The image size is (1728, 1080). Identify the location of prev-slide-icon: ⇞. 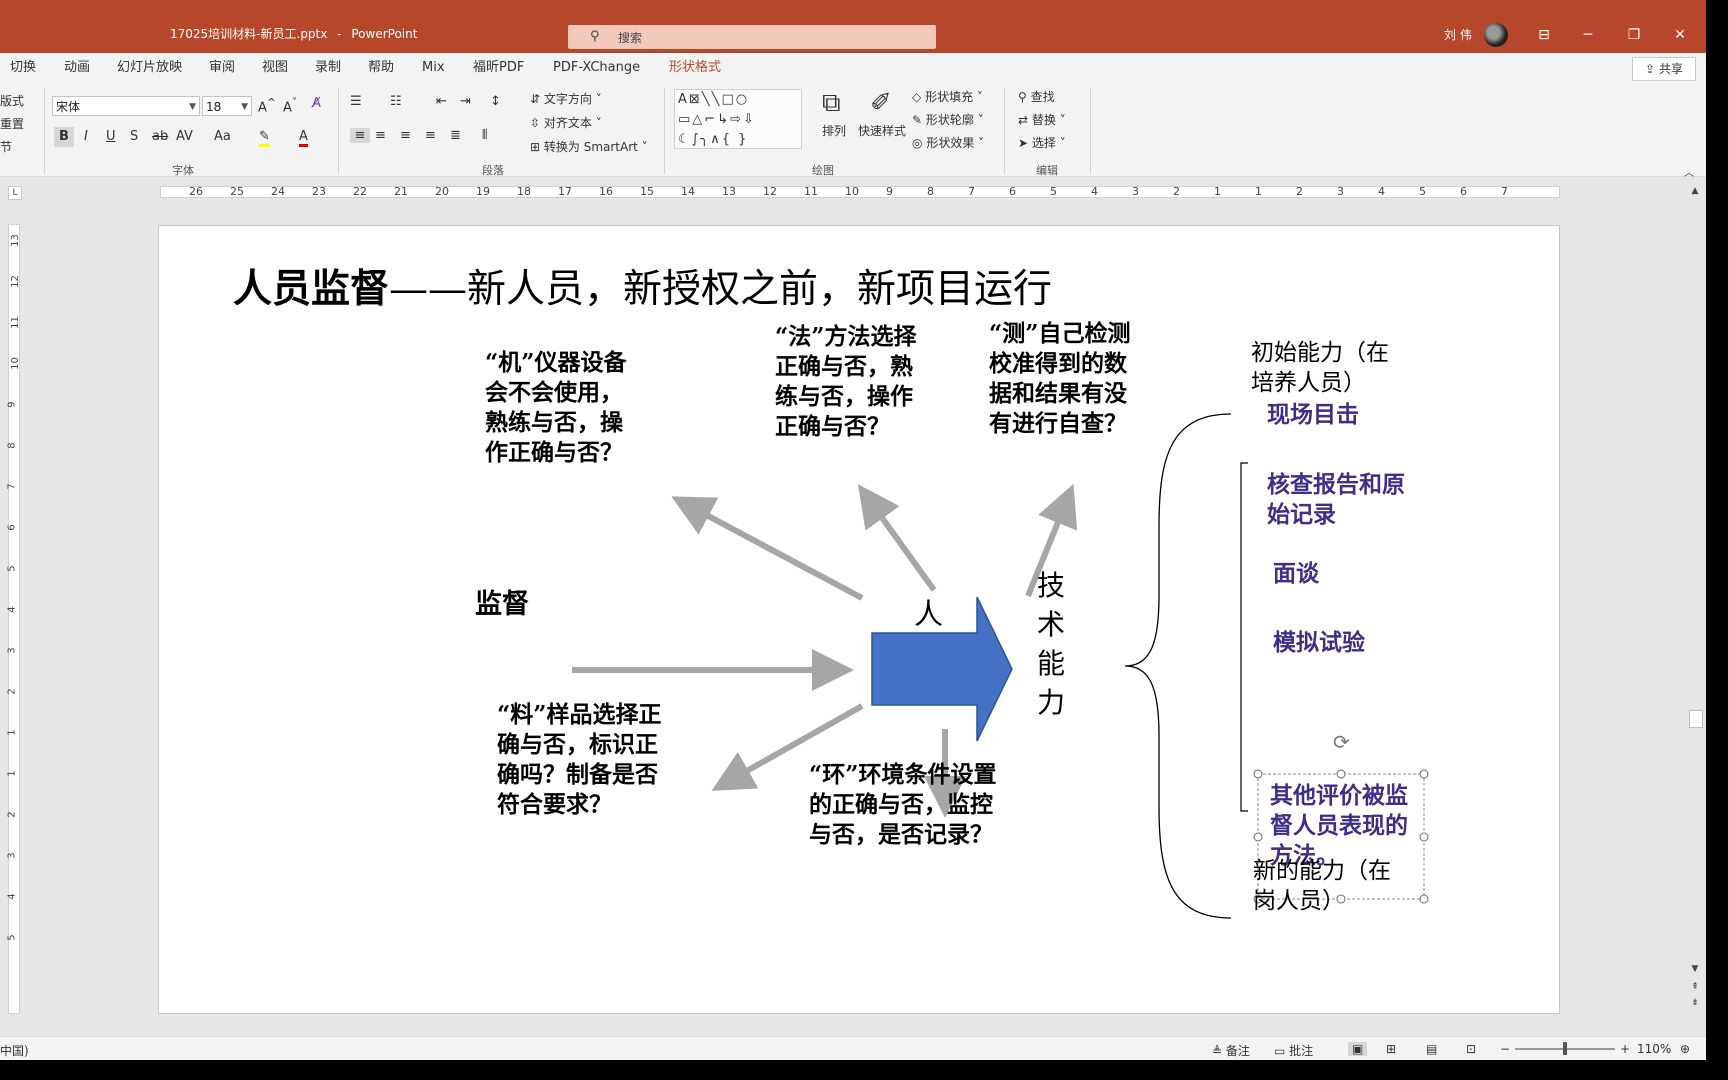
(1695, 987).